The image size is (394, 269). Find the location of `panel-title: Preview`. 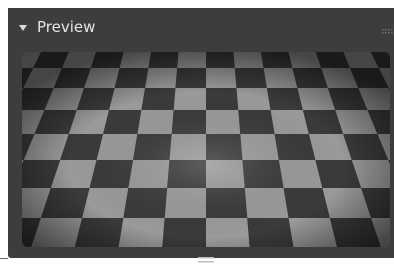

panel-title: Preview is located at coordinates (66, 27).